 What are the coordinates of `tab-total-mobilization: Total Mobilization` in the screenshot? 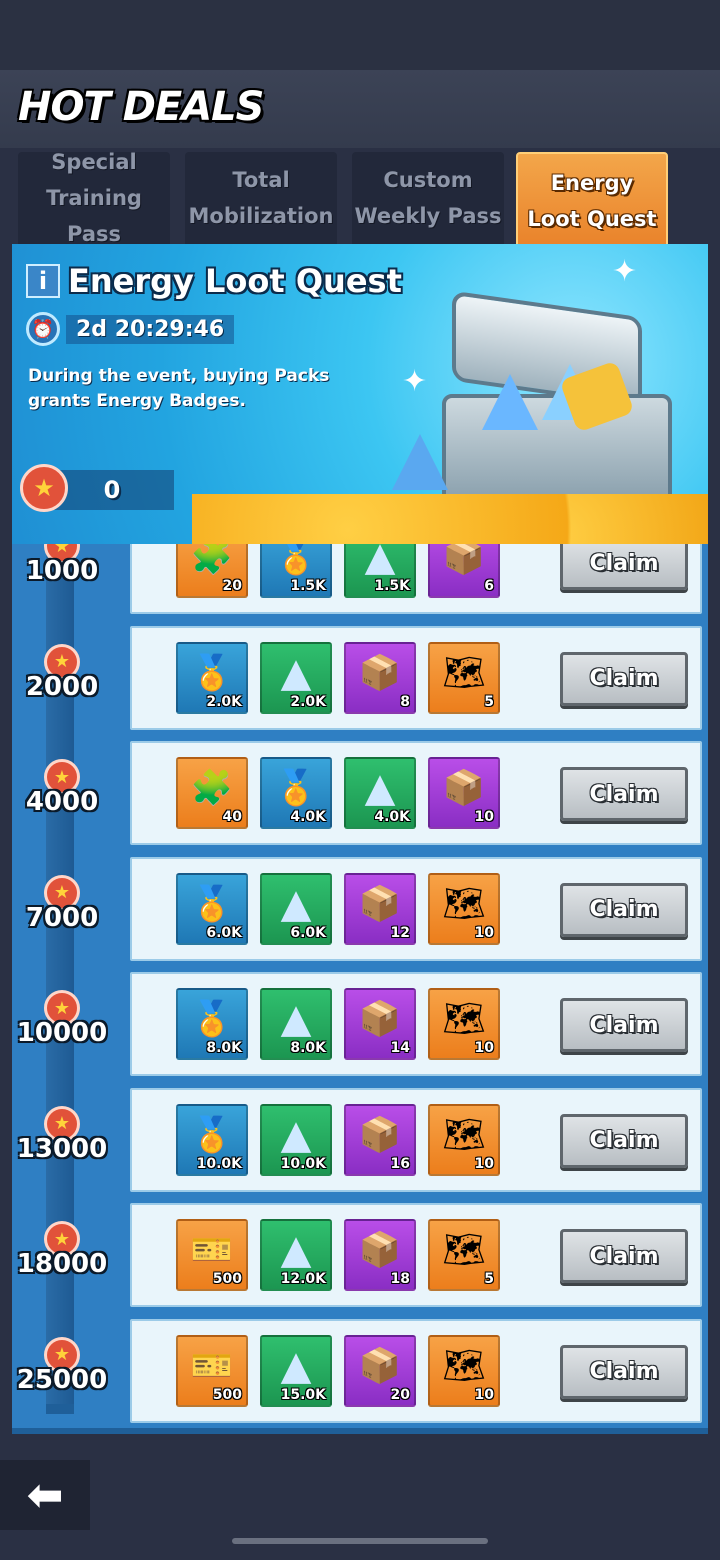 It's located at (261, 198).